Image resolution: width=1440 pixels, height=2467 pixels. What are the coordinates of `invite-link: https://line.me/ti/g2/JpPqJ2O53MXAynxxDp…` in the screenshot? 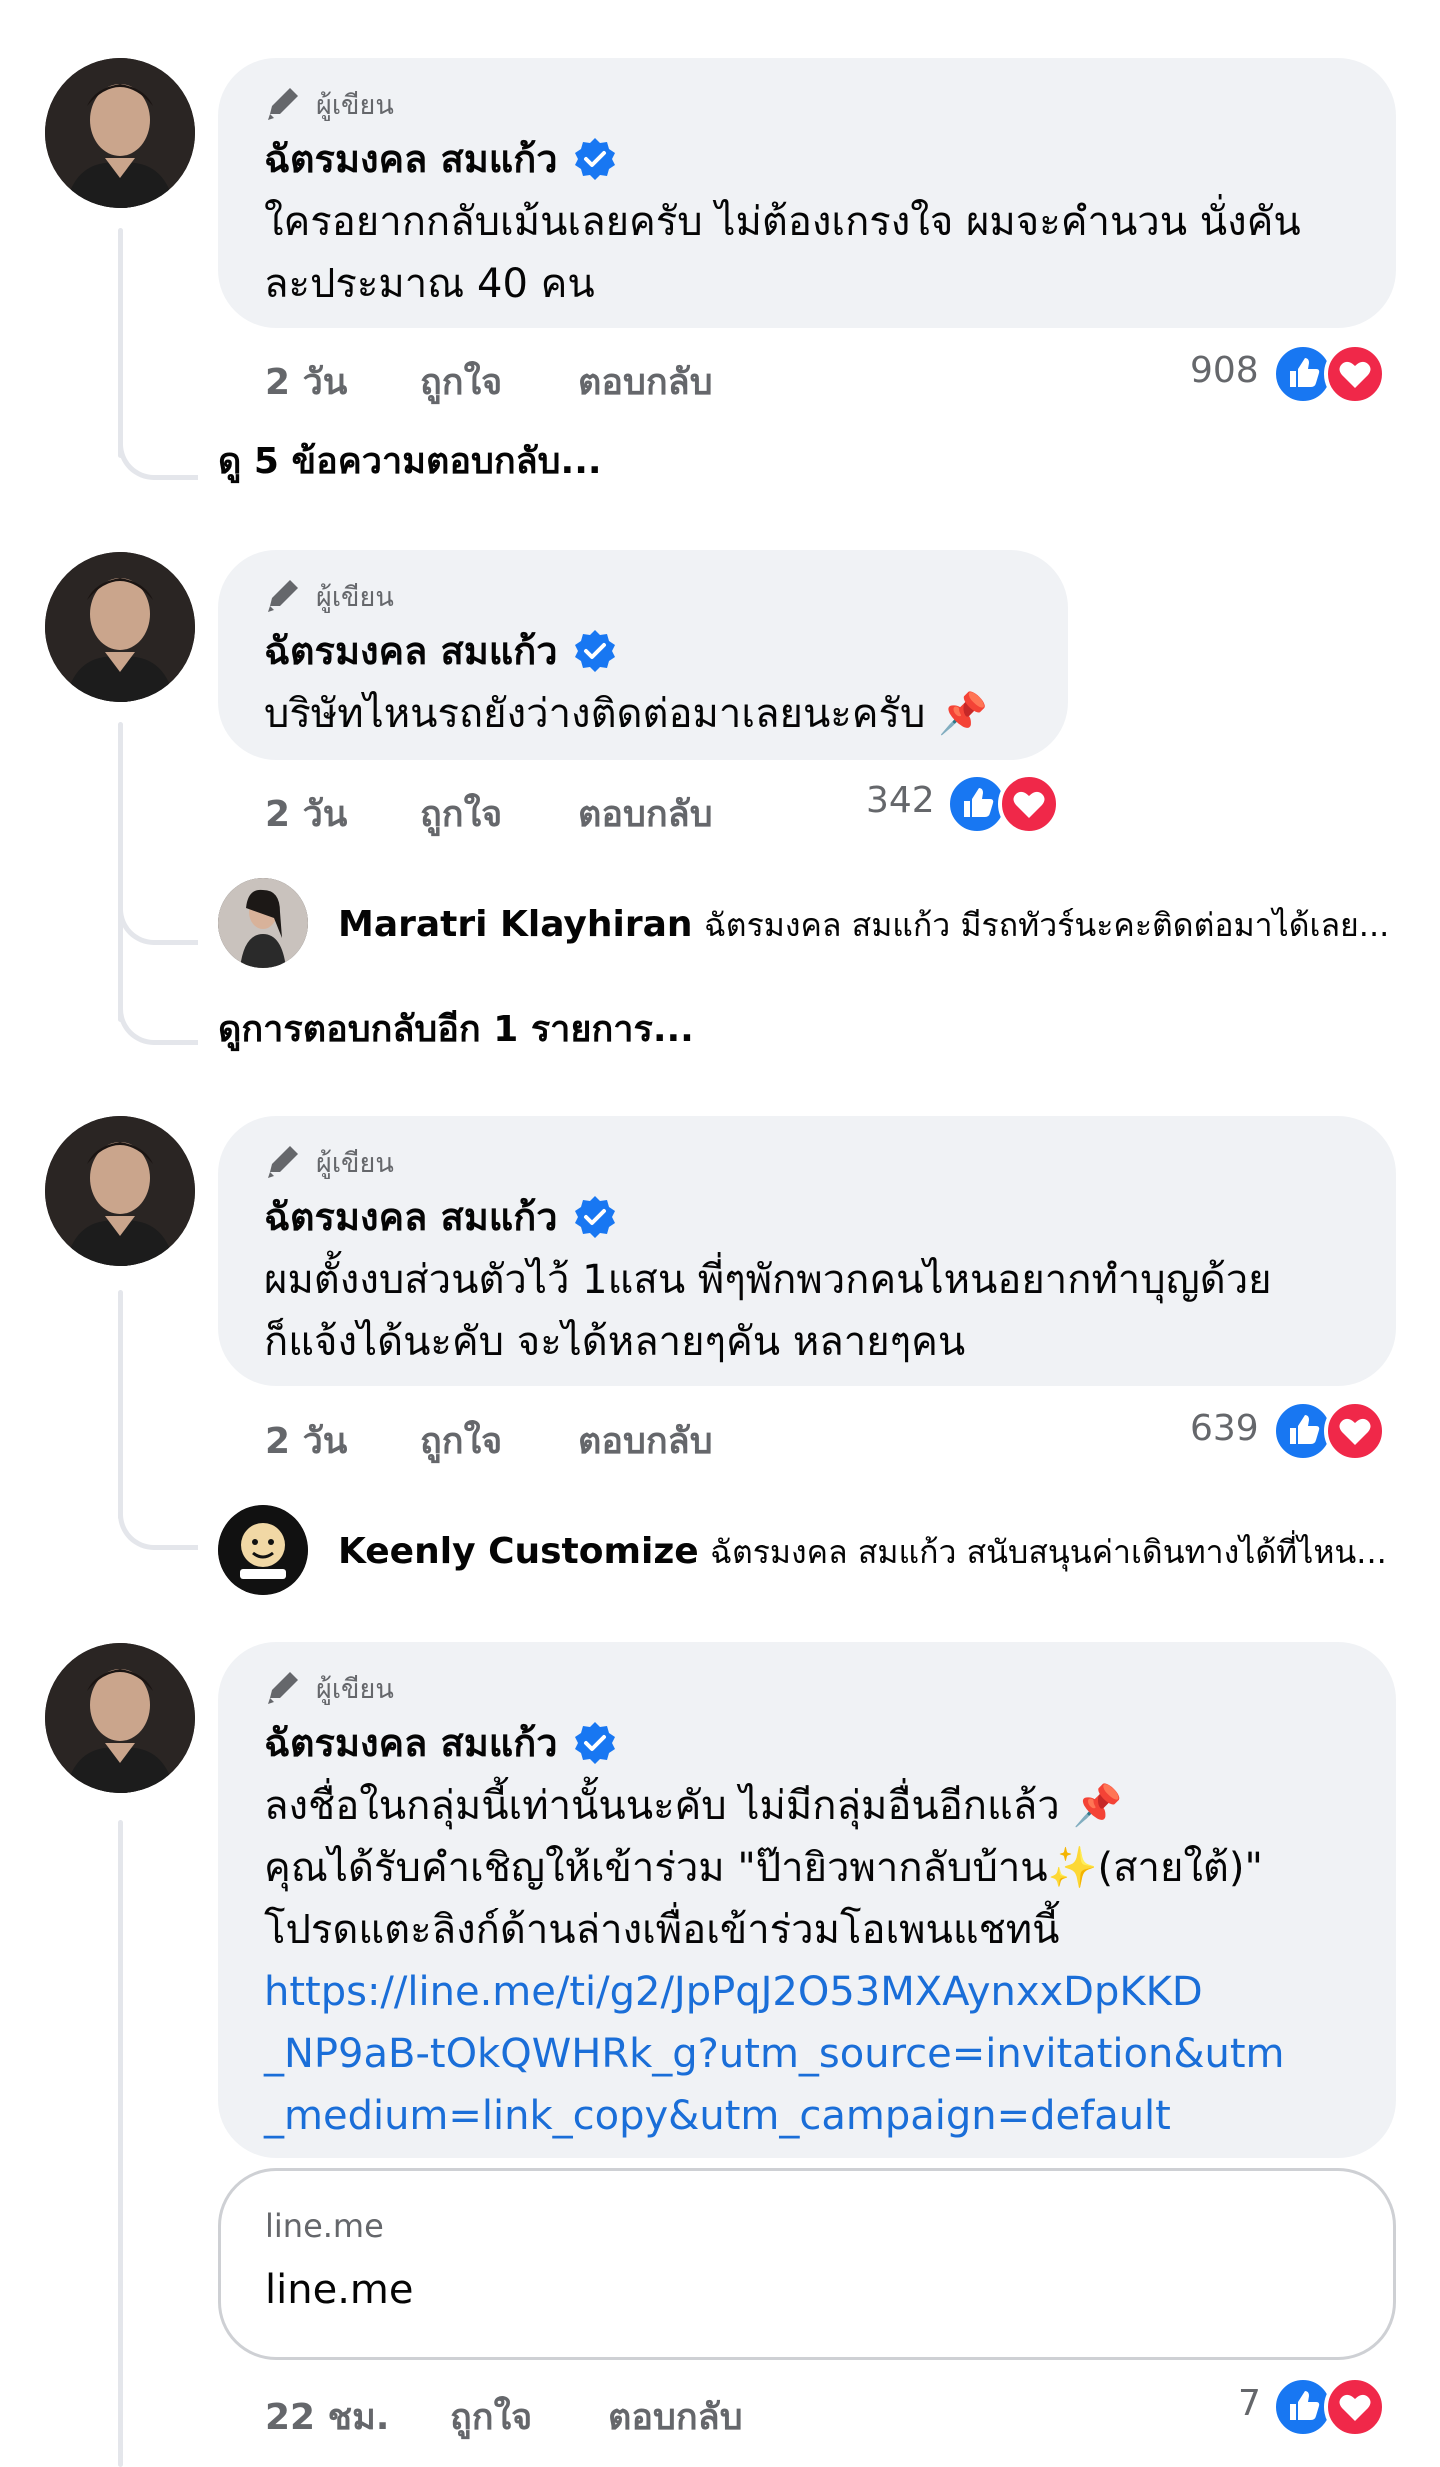 It's located at (774, 2054).